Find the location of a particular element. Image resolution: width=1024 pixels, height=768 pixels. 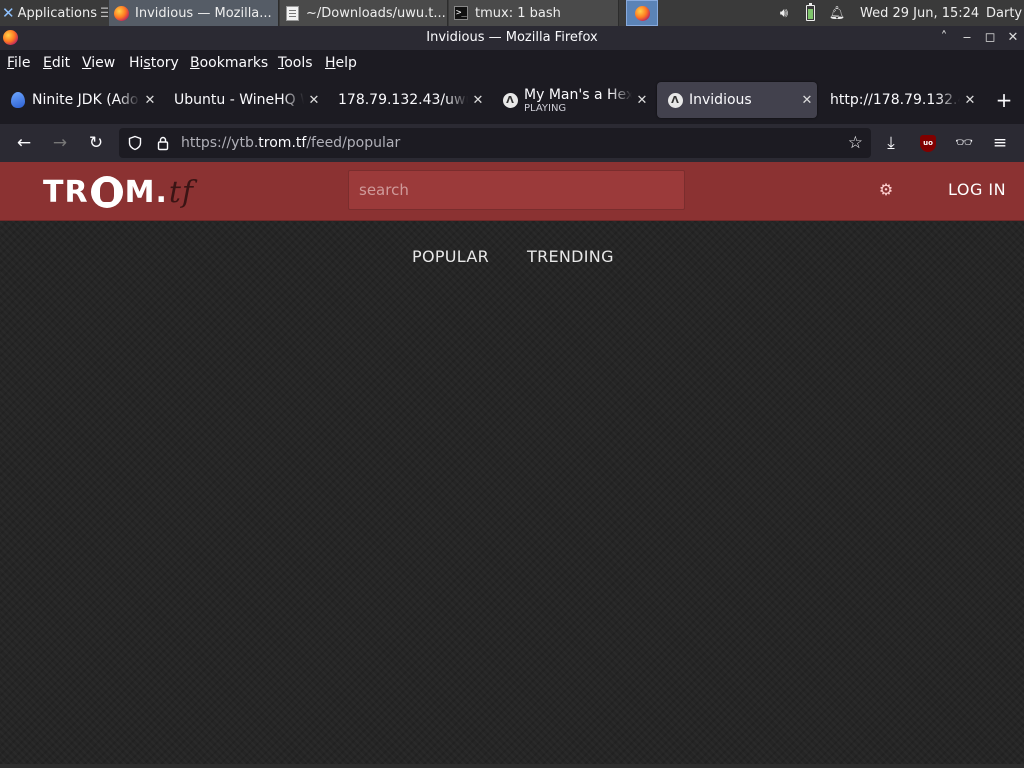

trending-tab: TRENDING is located at coordinates (570, 256).